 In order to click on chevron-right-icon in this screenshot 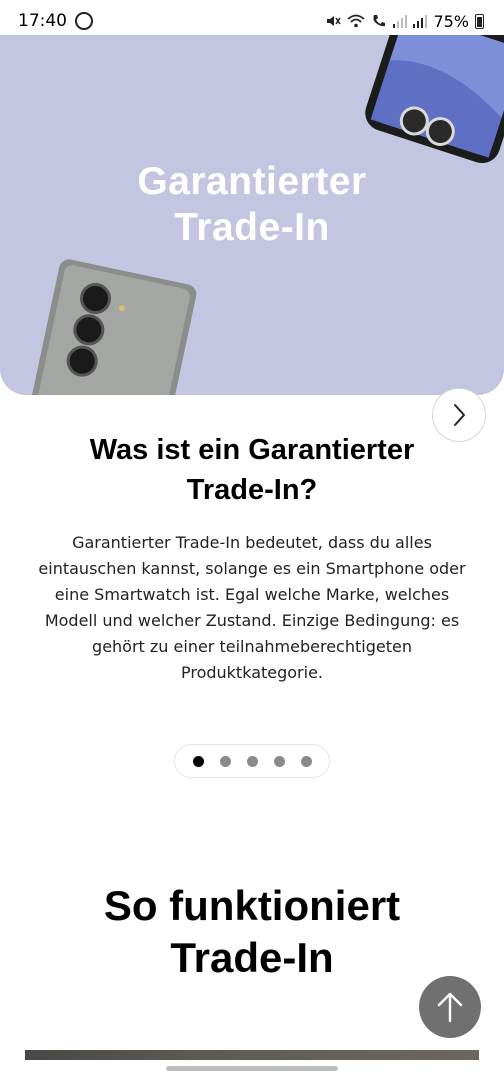, I will do `click(459, 415)`.